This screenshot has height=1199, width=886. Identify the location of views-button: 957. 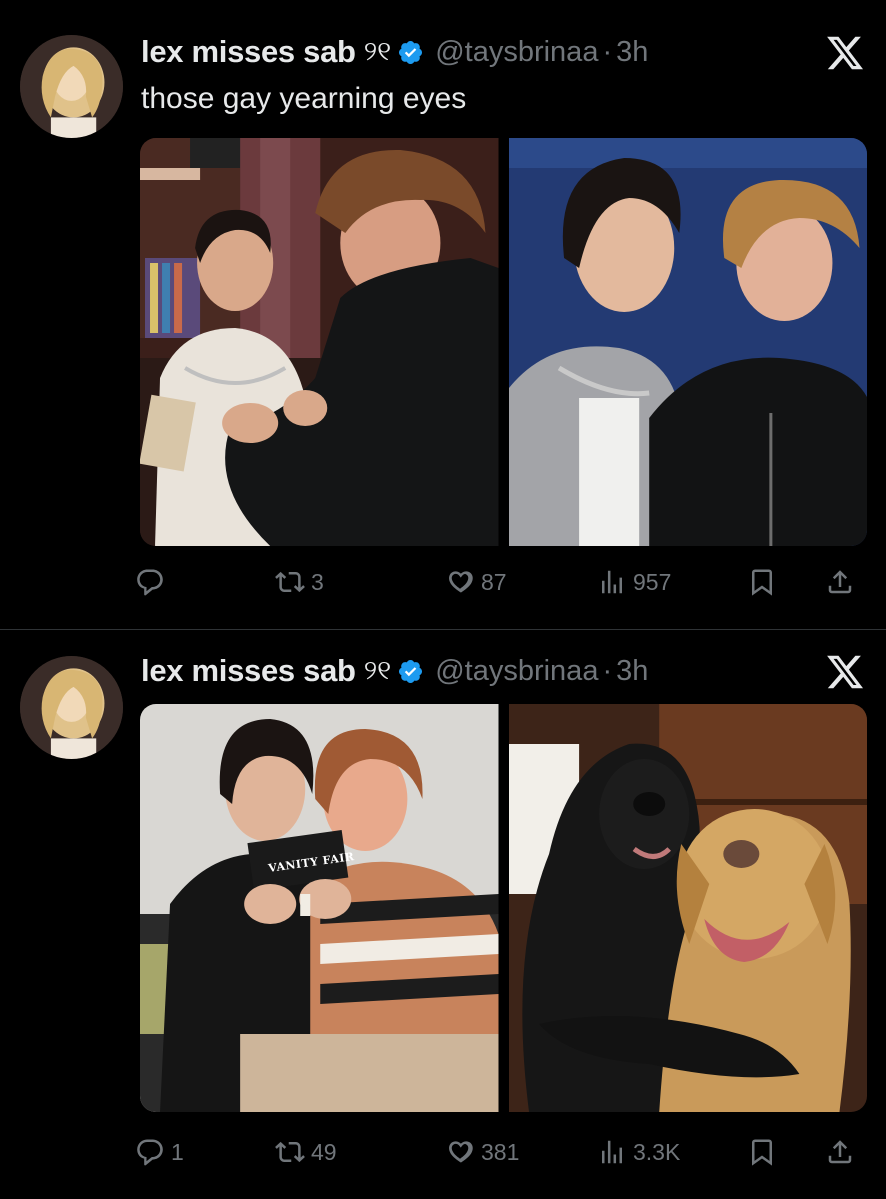
(634, 582).